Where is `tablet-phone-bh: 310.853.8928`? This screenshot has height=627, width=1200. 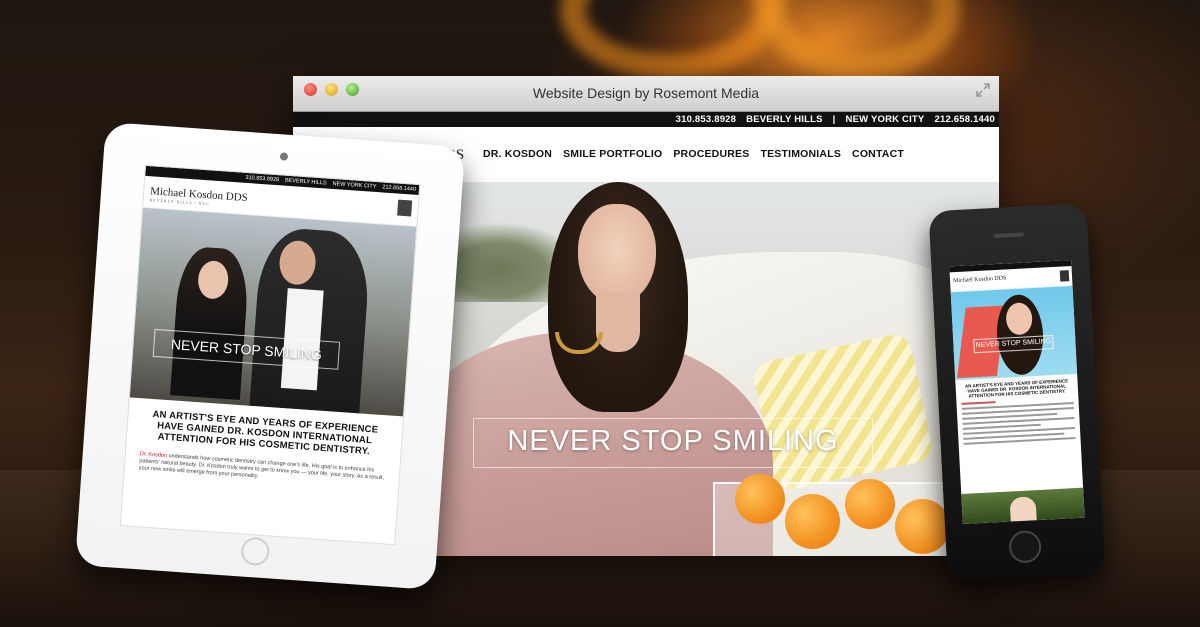 tablet-phone-bh: 310.853.8928 is located at coordinates (262, 179).